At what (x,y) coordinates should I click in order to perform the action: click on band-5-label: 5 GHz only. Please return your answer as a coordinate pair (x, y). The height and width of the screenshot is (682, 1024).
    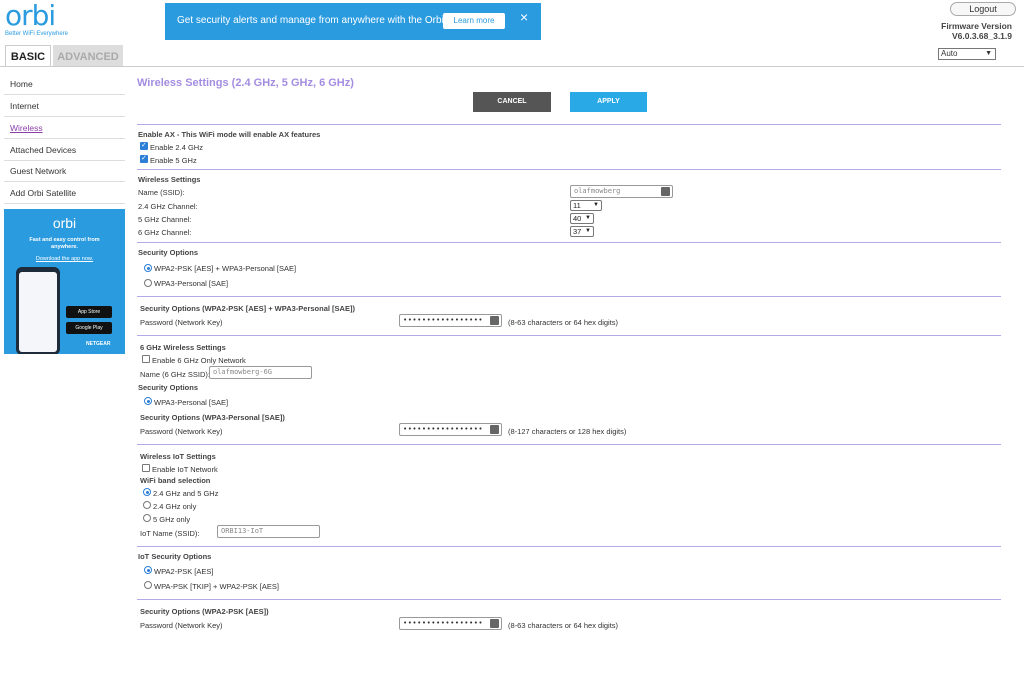
    Looking at the image, I should click on (172, 519).